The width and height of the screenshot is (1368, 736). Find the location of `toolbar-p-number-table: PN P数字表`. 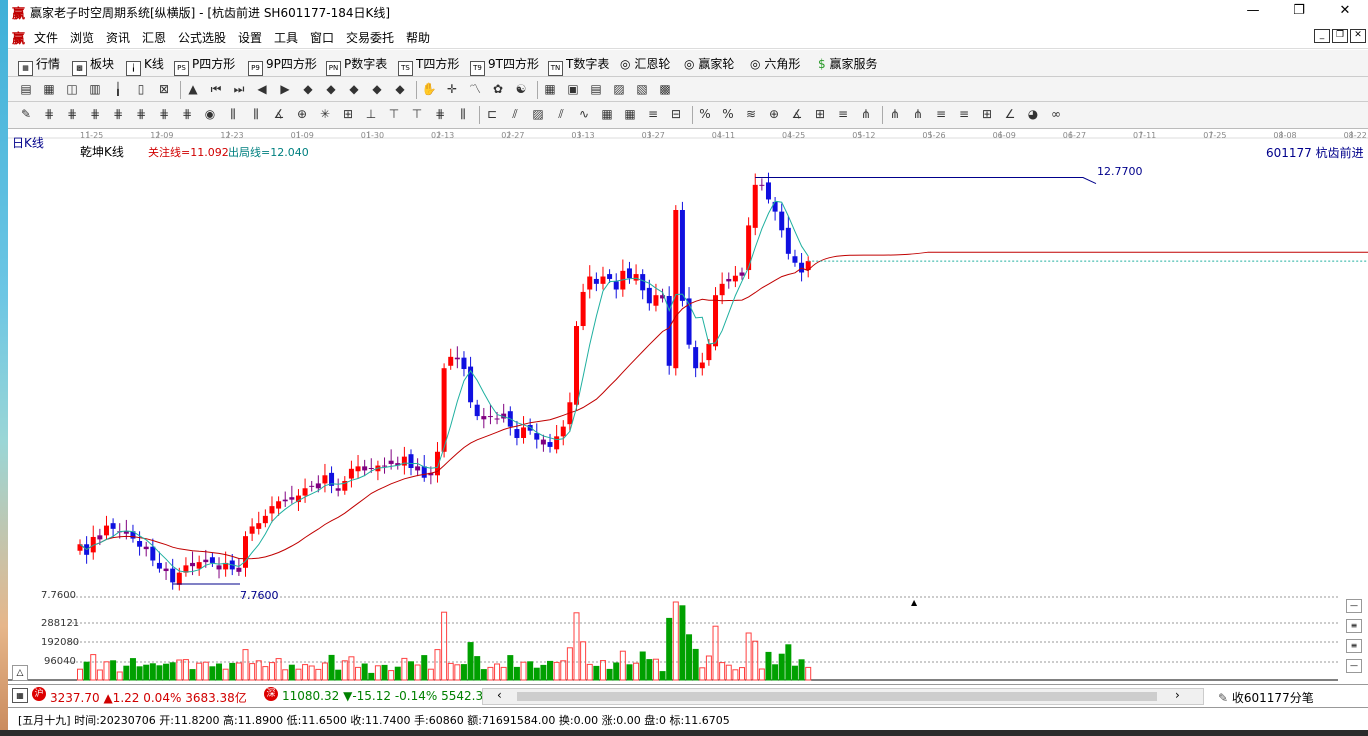

toolbar-p-number-table: PN P数字表 is located at coordinates (356, 65).